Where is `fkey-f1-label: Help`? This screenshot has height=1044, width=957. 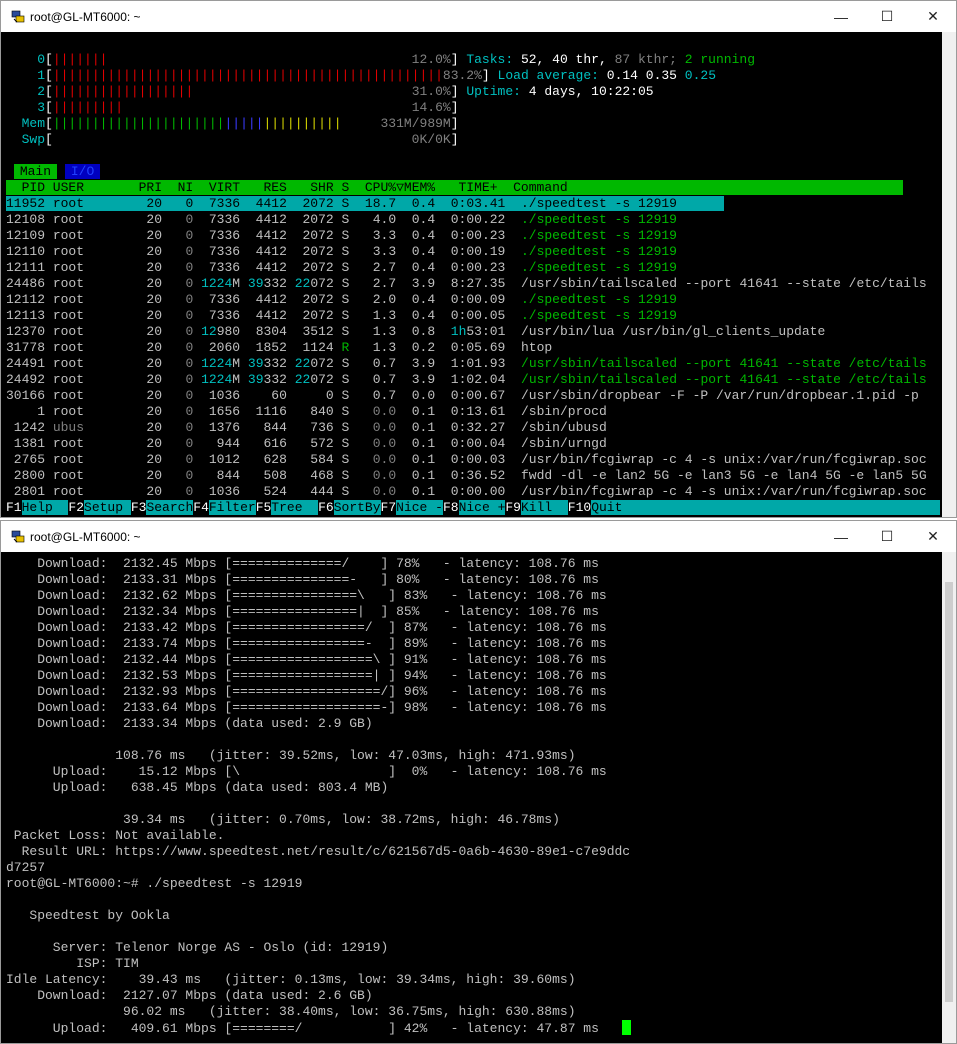
fkey-f1-label: Help is located at coordinates (45, 507).